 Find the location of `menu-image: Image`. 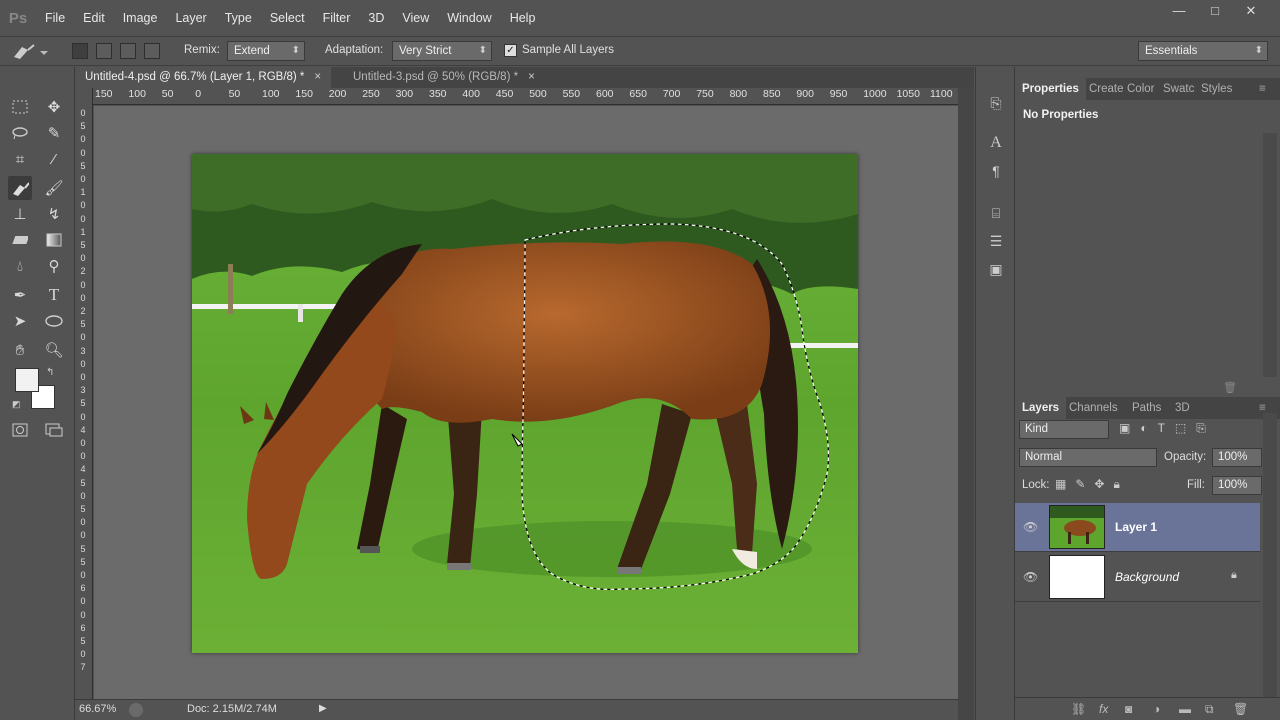

menu-image: Image is located at coordinates (140, 18).